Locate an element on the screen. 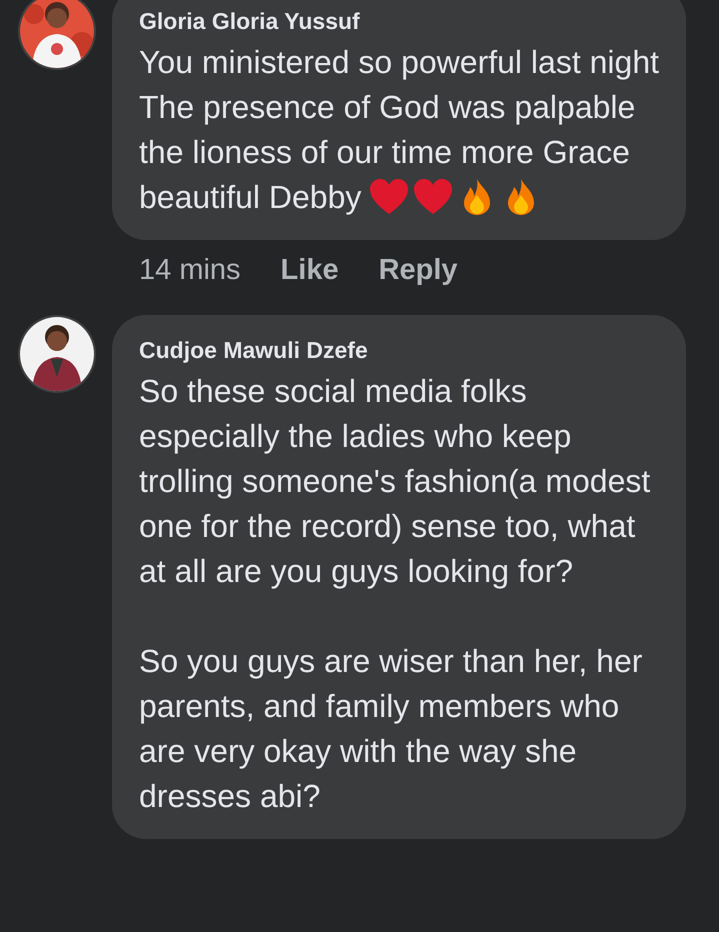  reply-button: Reply is located at coordinates (418, 270).